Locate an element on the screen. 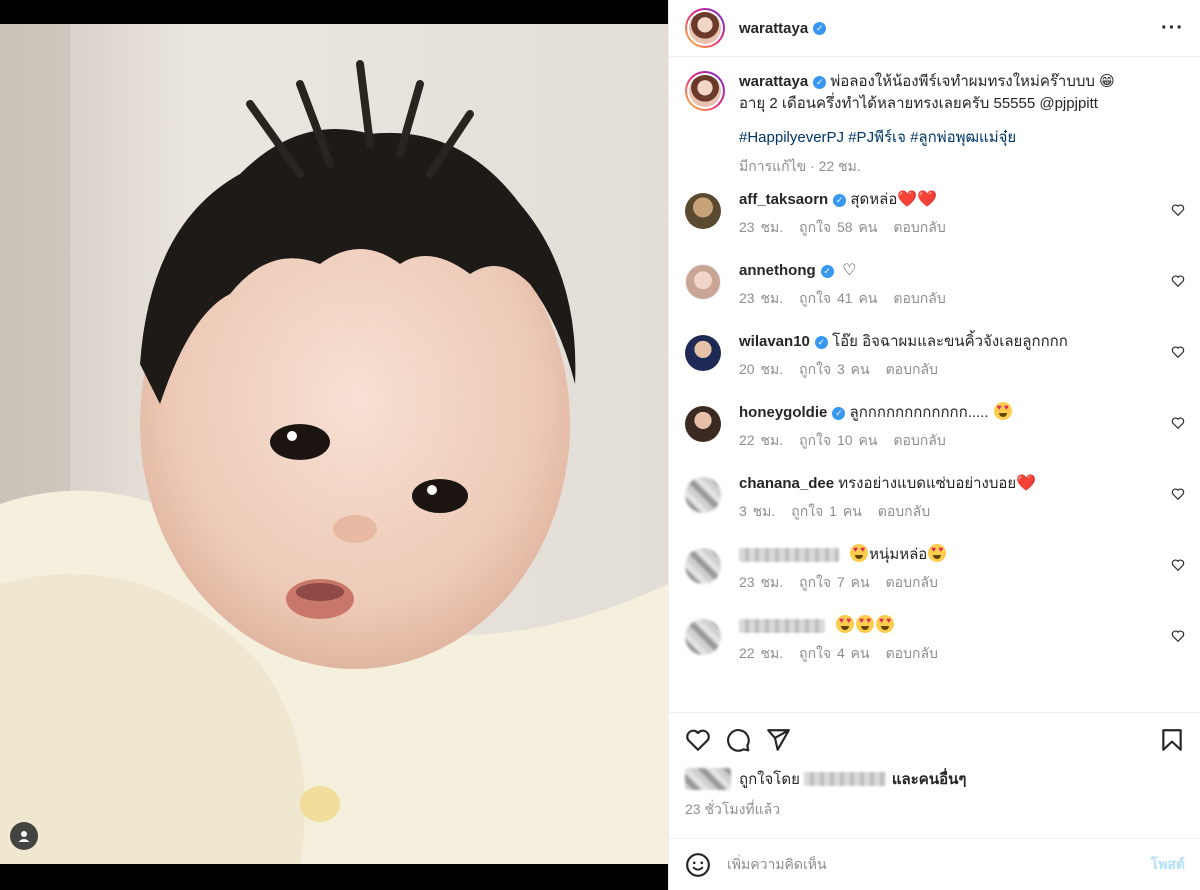  emoji-icon is located at coordinates (698, 865).